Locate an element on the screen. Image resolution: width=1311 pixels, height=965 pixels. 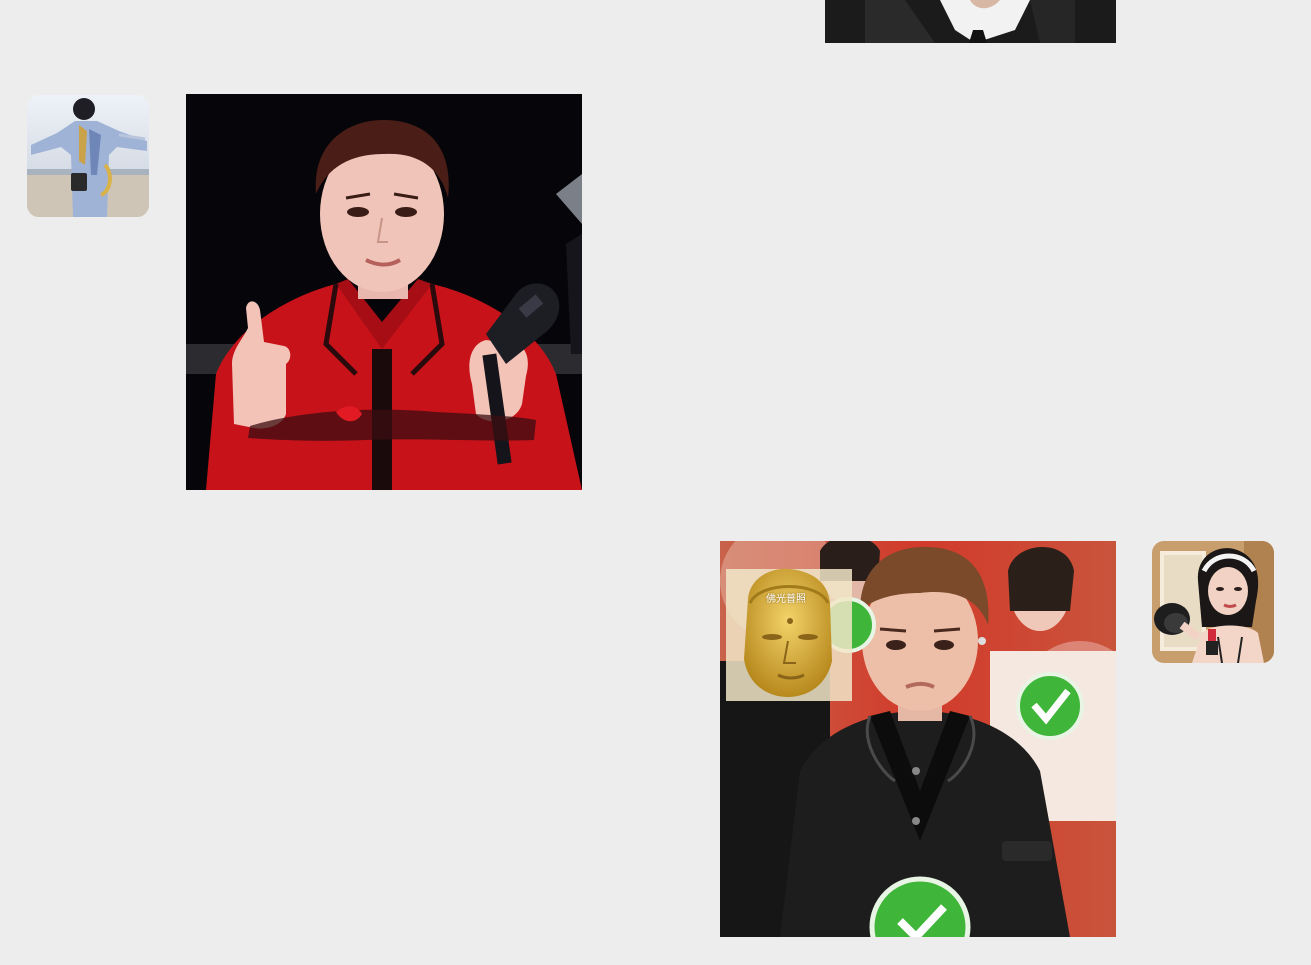
contact-avatar is located at coordinates (88, 156).